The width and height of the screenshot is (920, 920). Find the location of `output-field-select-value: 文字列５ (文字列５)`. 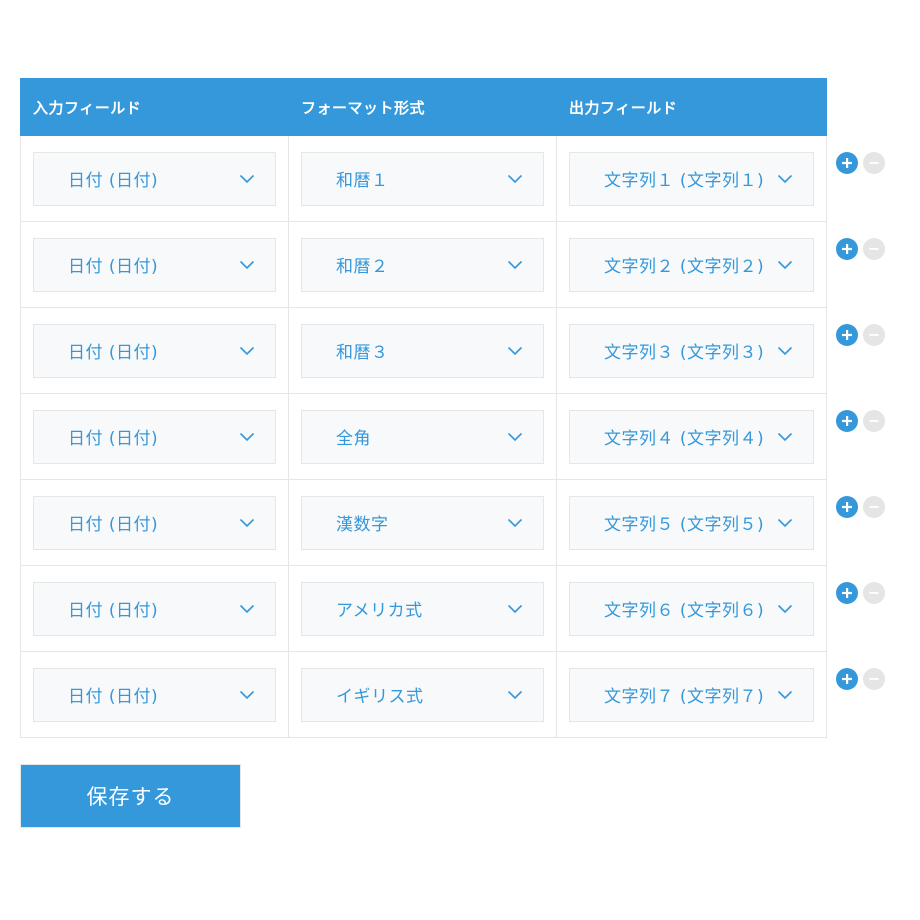

output-field-select-value: 文字列５ (文字列５) is located at coordinates (684, 525).